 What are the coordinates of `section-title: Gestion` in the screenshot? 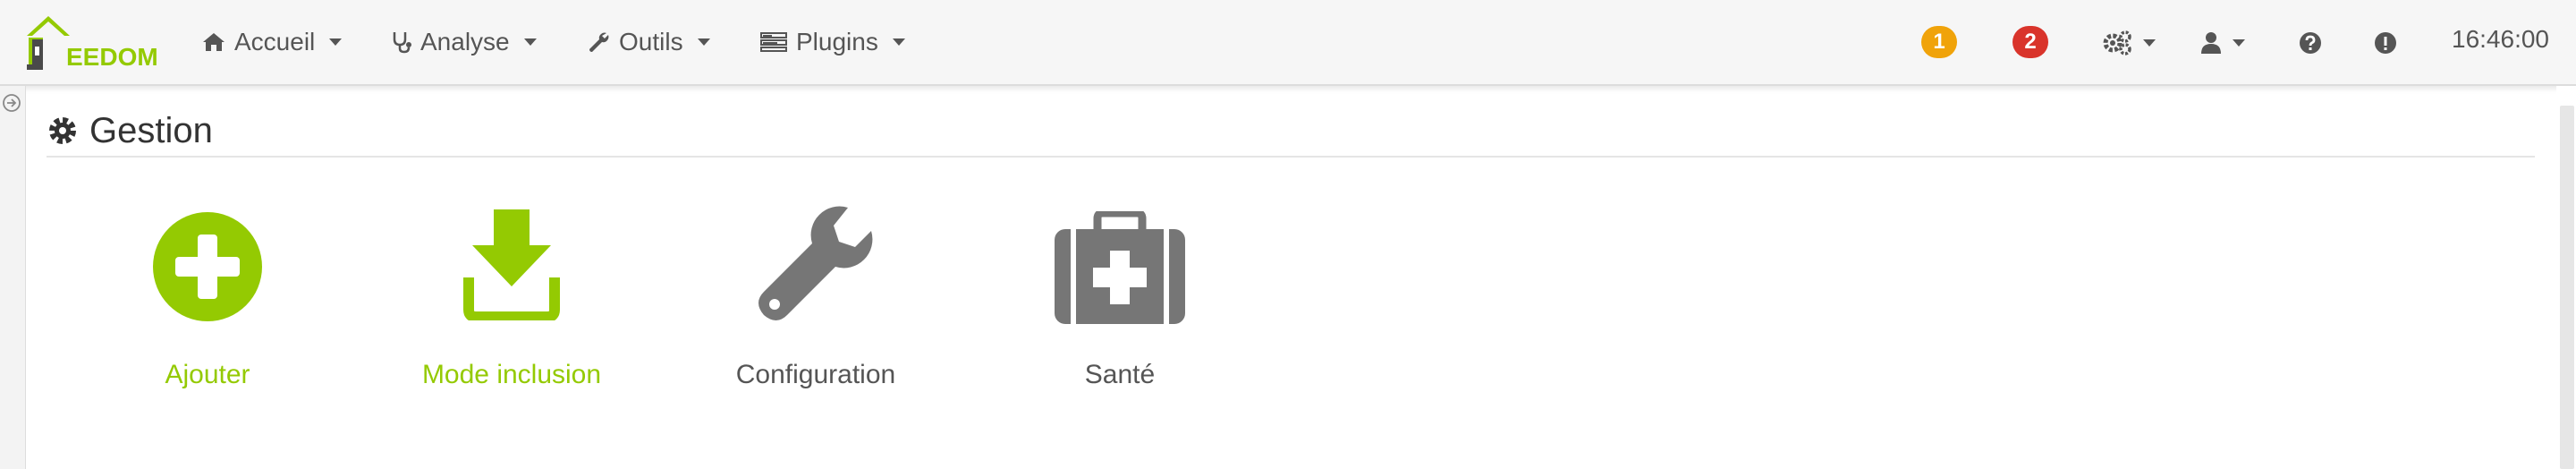 It's located at (151, 130).